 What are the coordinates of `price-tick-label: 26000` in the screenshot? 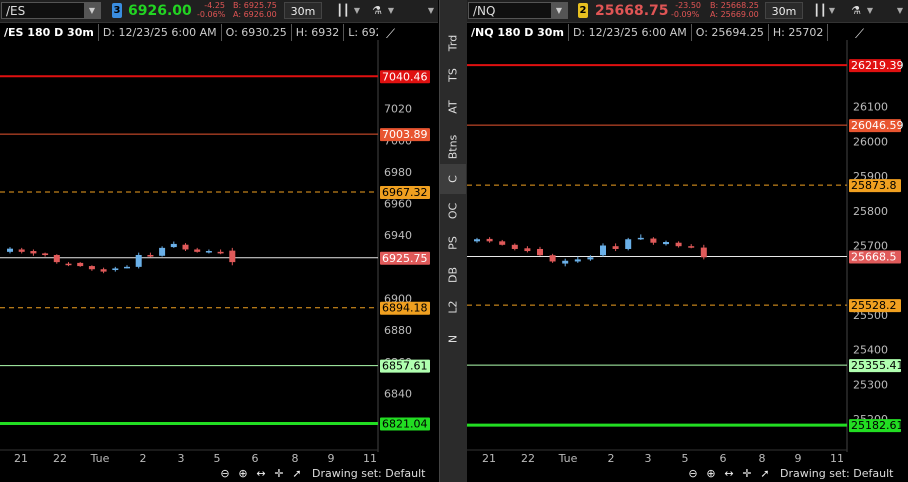 It's located at (870, 141).